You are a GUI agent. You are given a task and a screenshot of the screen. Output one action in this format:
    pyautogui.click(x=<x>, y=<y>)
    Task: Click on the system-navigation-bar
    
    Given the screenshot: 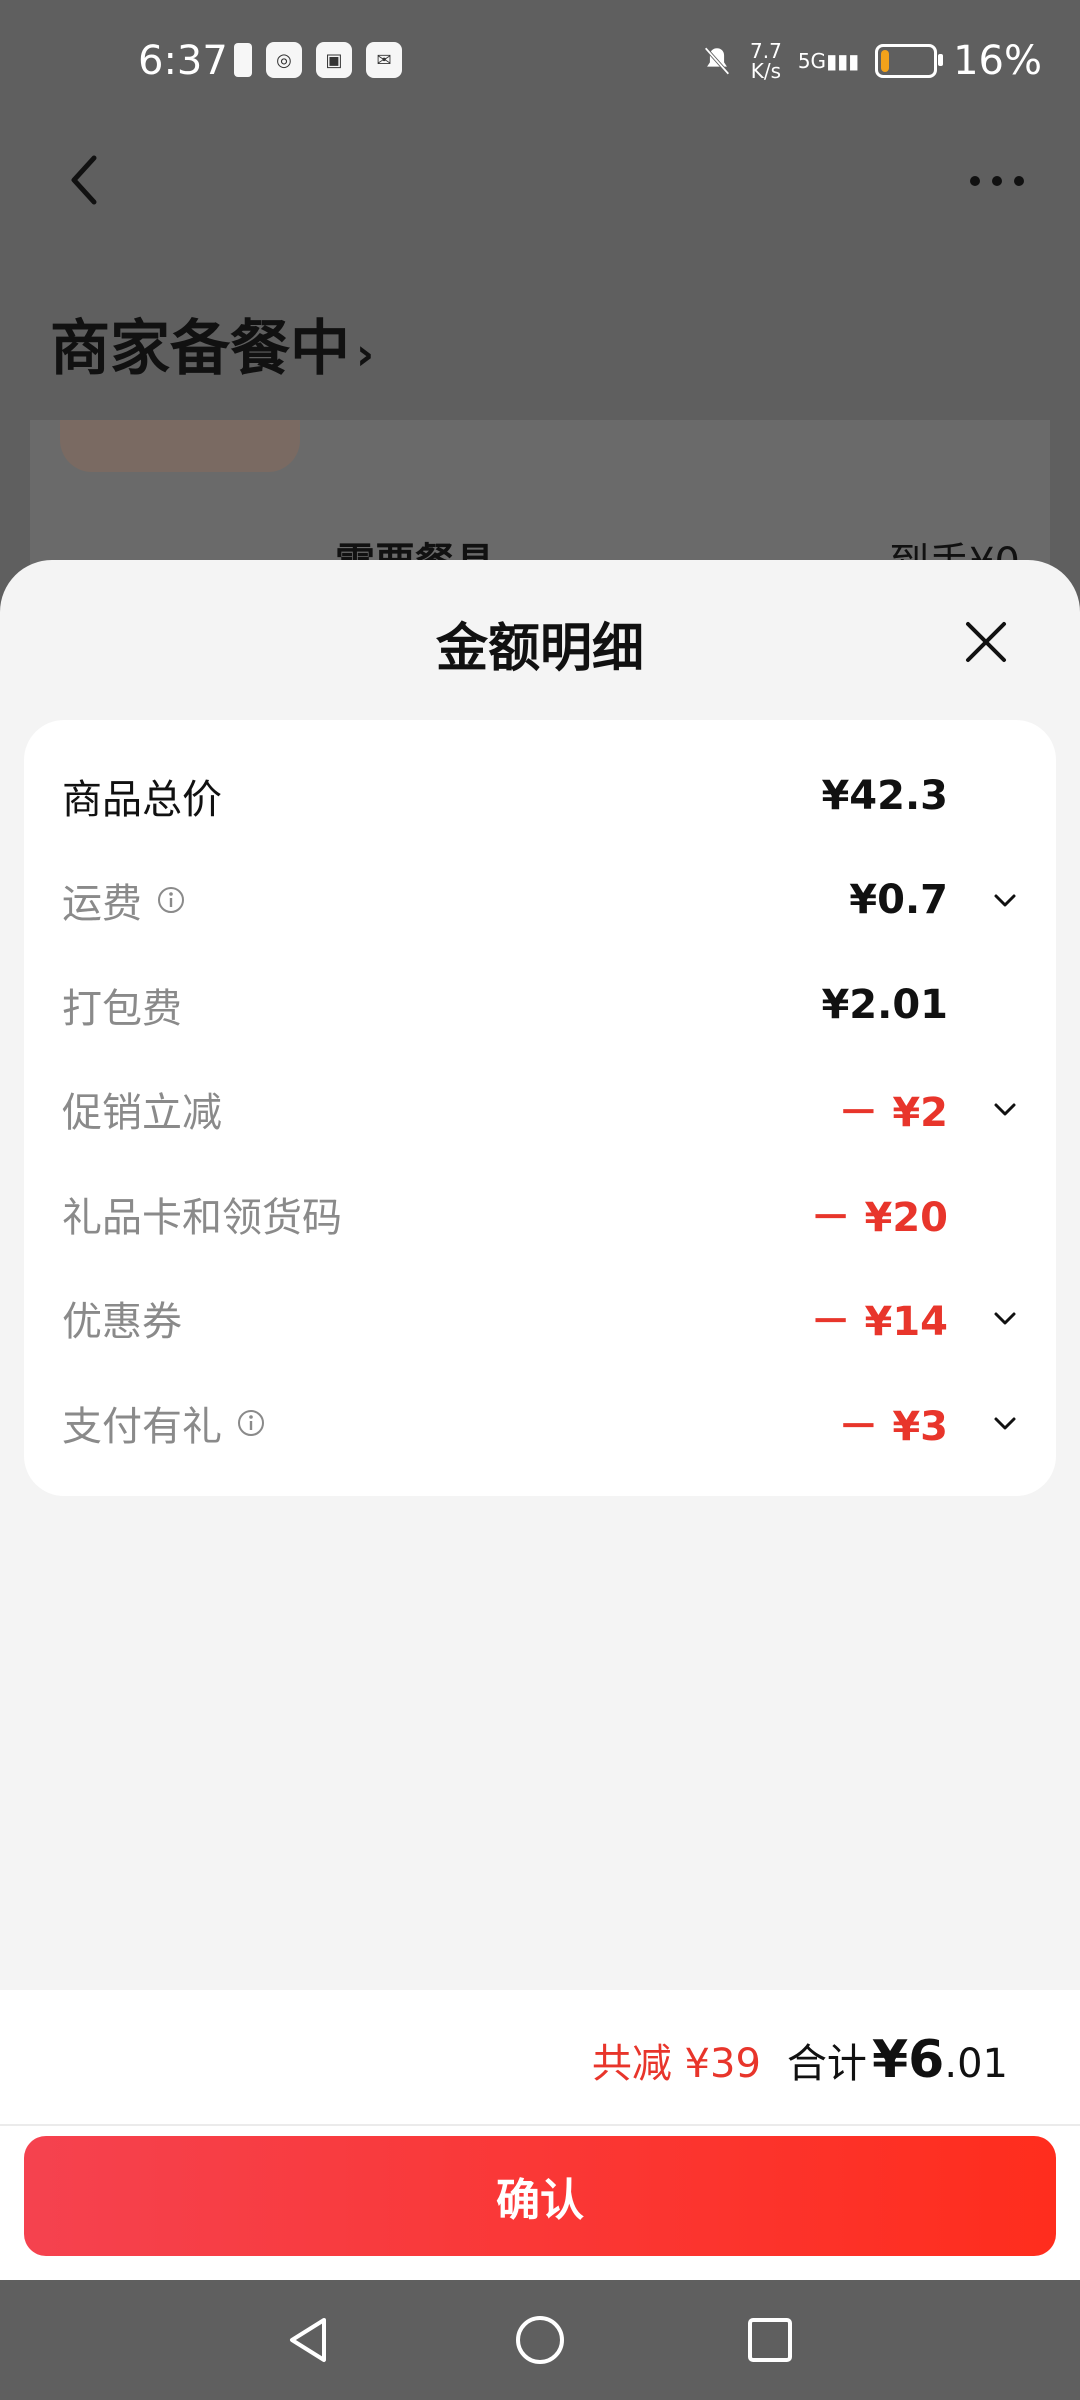 What is the action you would take?
    pyautogui.click(x=540, y=2340)
    